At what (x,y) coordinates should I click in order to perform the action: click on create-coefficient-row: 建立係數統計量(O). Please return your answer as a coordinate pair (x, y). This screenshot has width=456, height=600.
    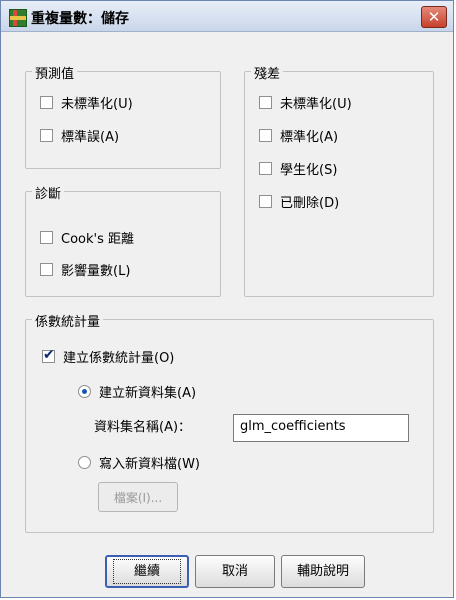
    Looking at the image, I should click on (108, 356).